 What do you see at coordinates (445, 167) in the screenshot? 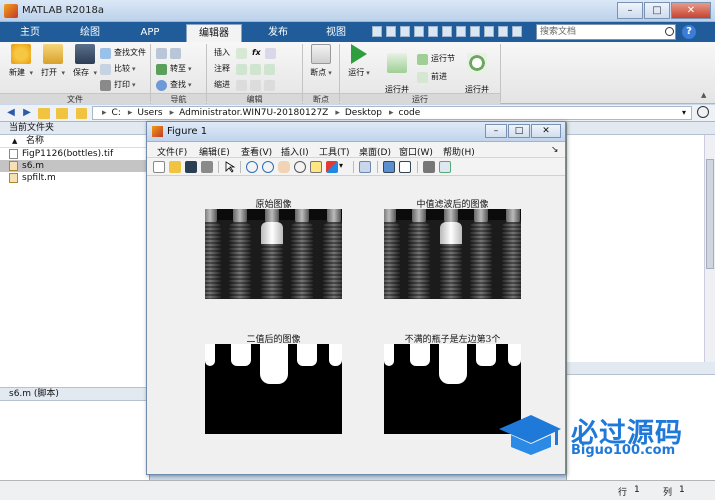
I see `show-plot-tools-icon` at bounding box center [445, 167].